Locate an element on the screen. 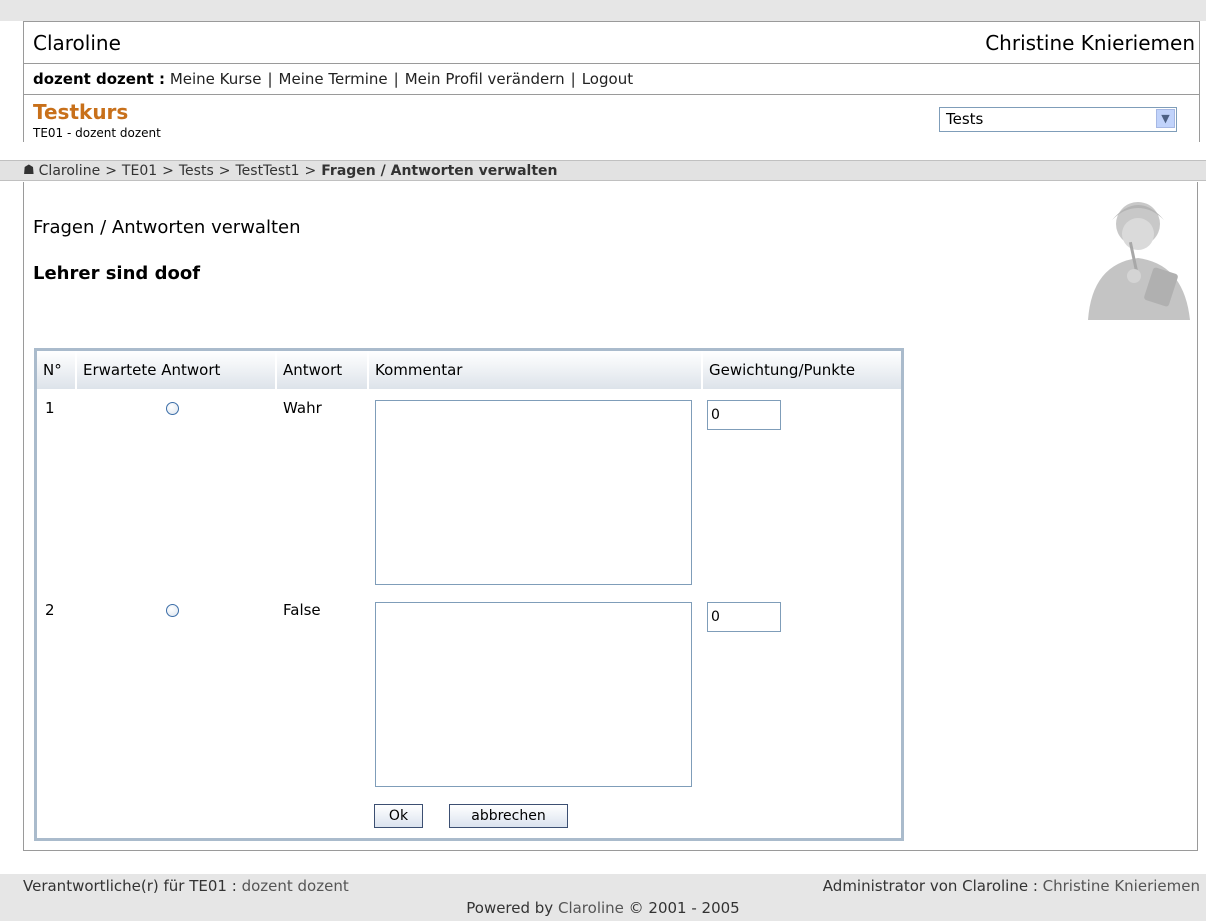  powered-by: Powered by Claroline © 2001 - 2005 is located at coordinates (603, 908).